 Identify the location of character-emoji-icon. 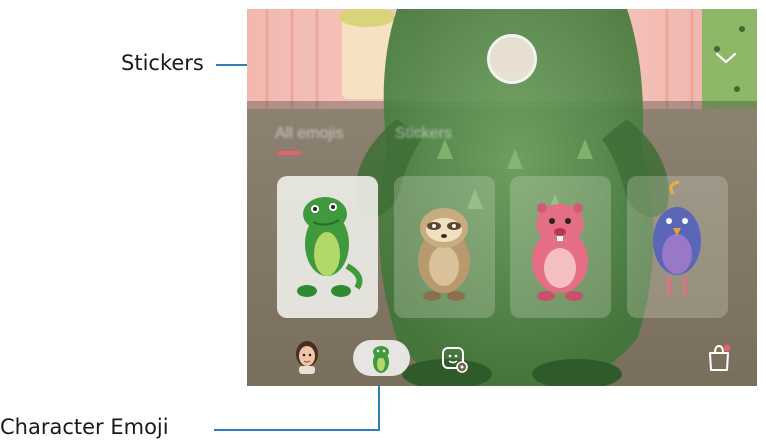
(381, 359).